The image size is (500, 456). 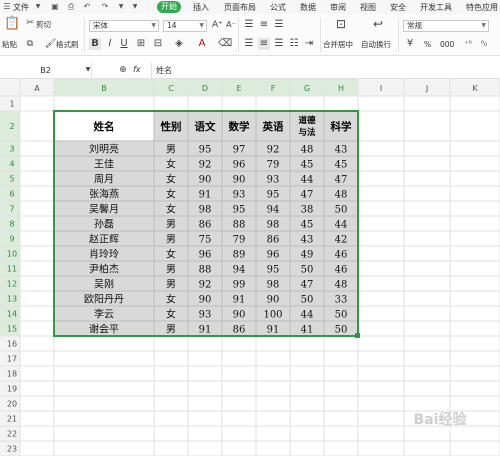 What do you see at coordinates (104, 126) in the screenshot?
I see `table-header-cell: 姓名` at bounding box center [104, 126].